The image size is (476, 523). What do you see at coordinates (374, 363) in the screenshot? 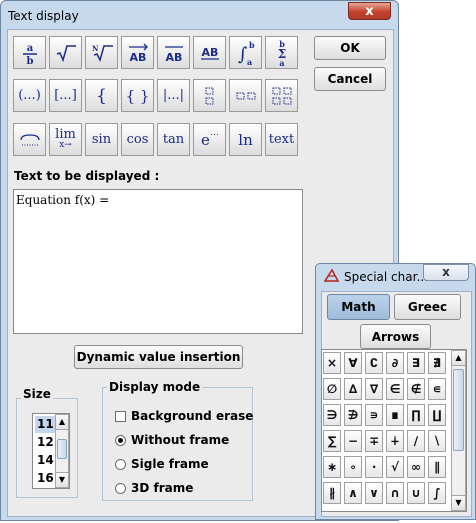
I see `symbol-button: ∁` at bounding box center [374, 363].